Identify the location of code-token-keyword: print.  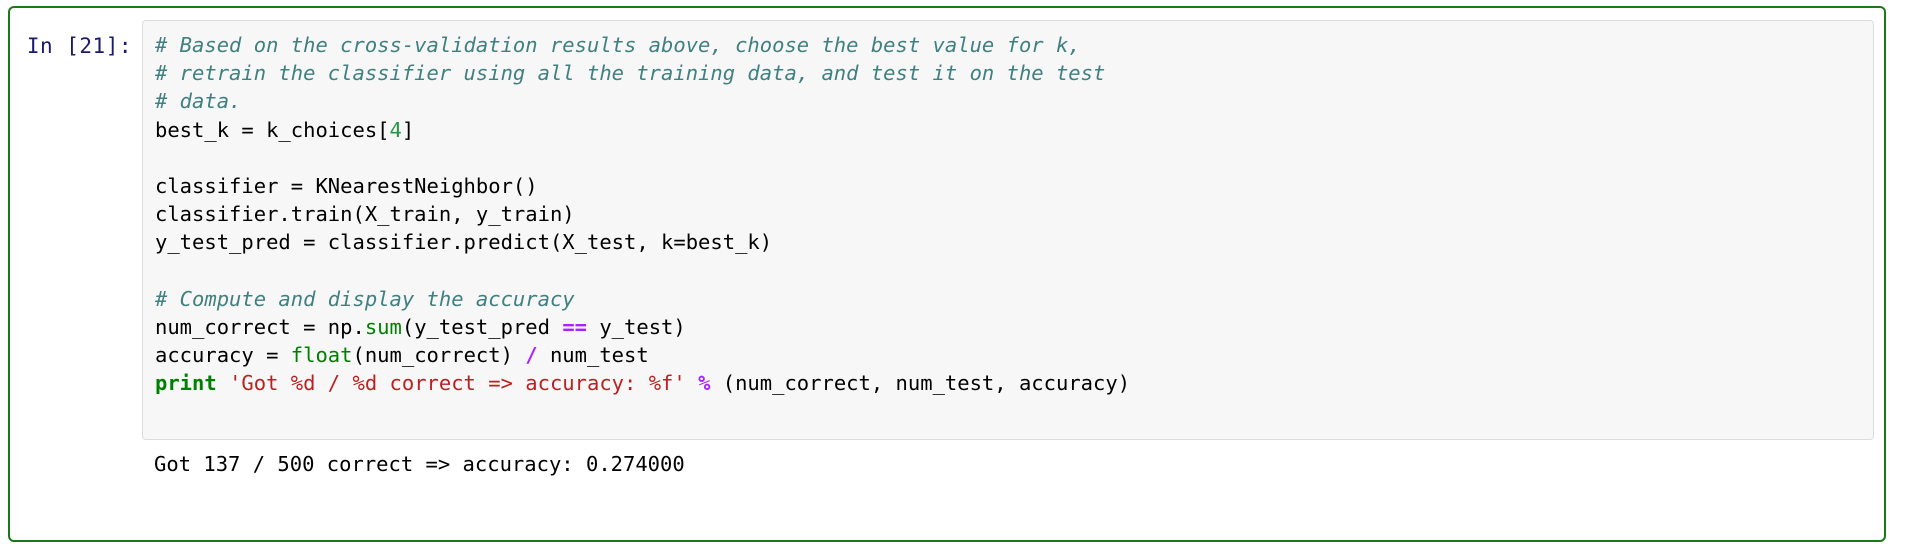
(186, 383).